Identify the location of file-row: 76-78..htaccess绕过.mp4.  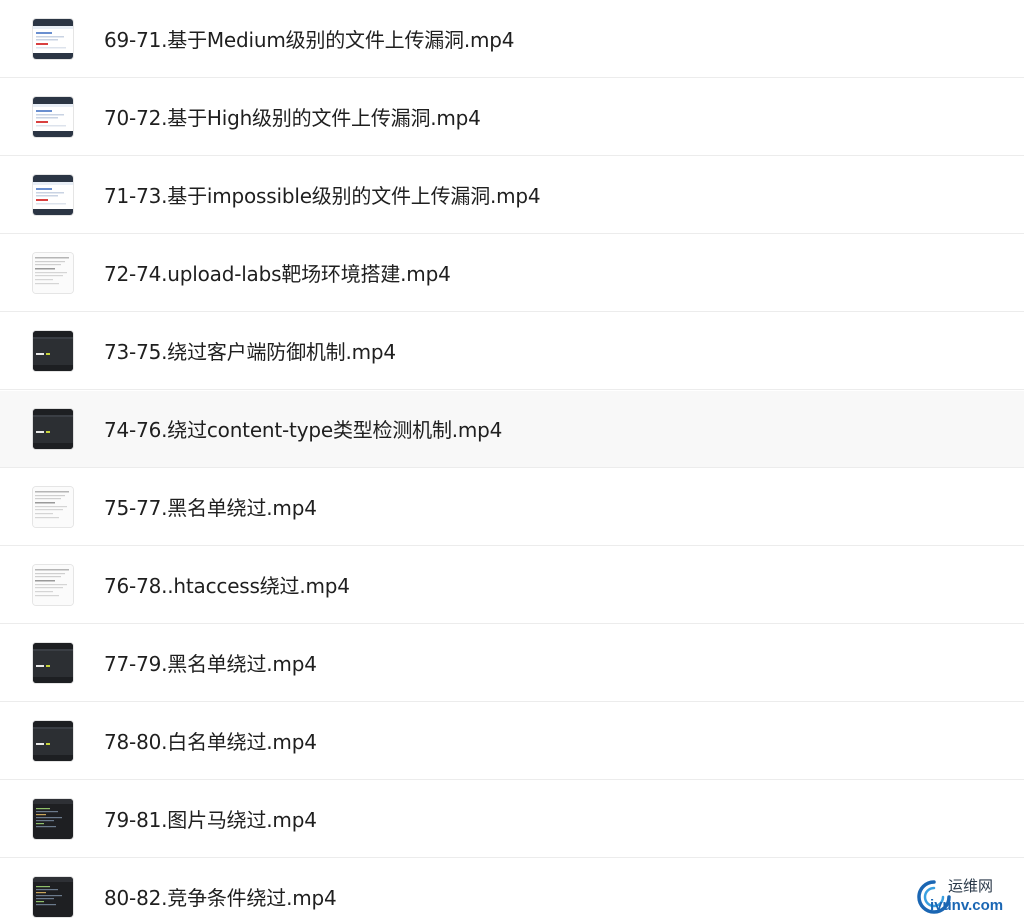
(512, 585).